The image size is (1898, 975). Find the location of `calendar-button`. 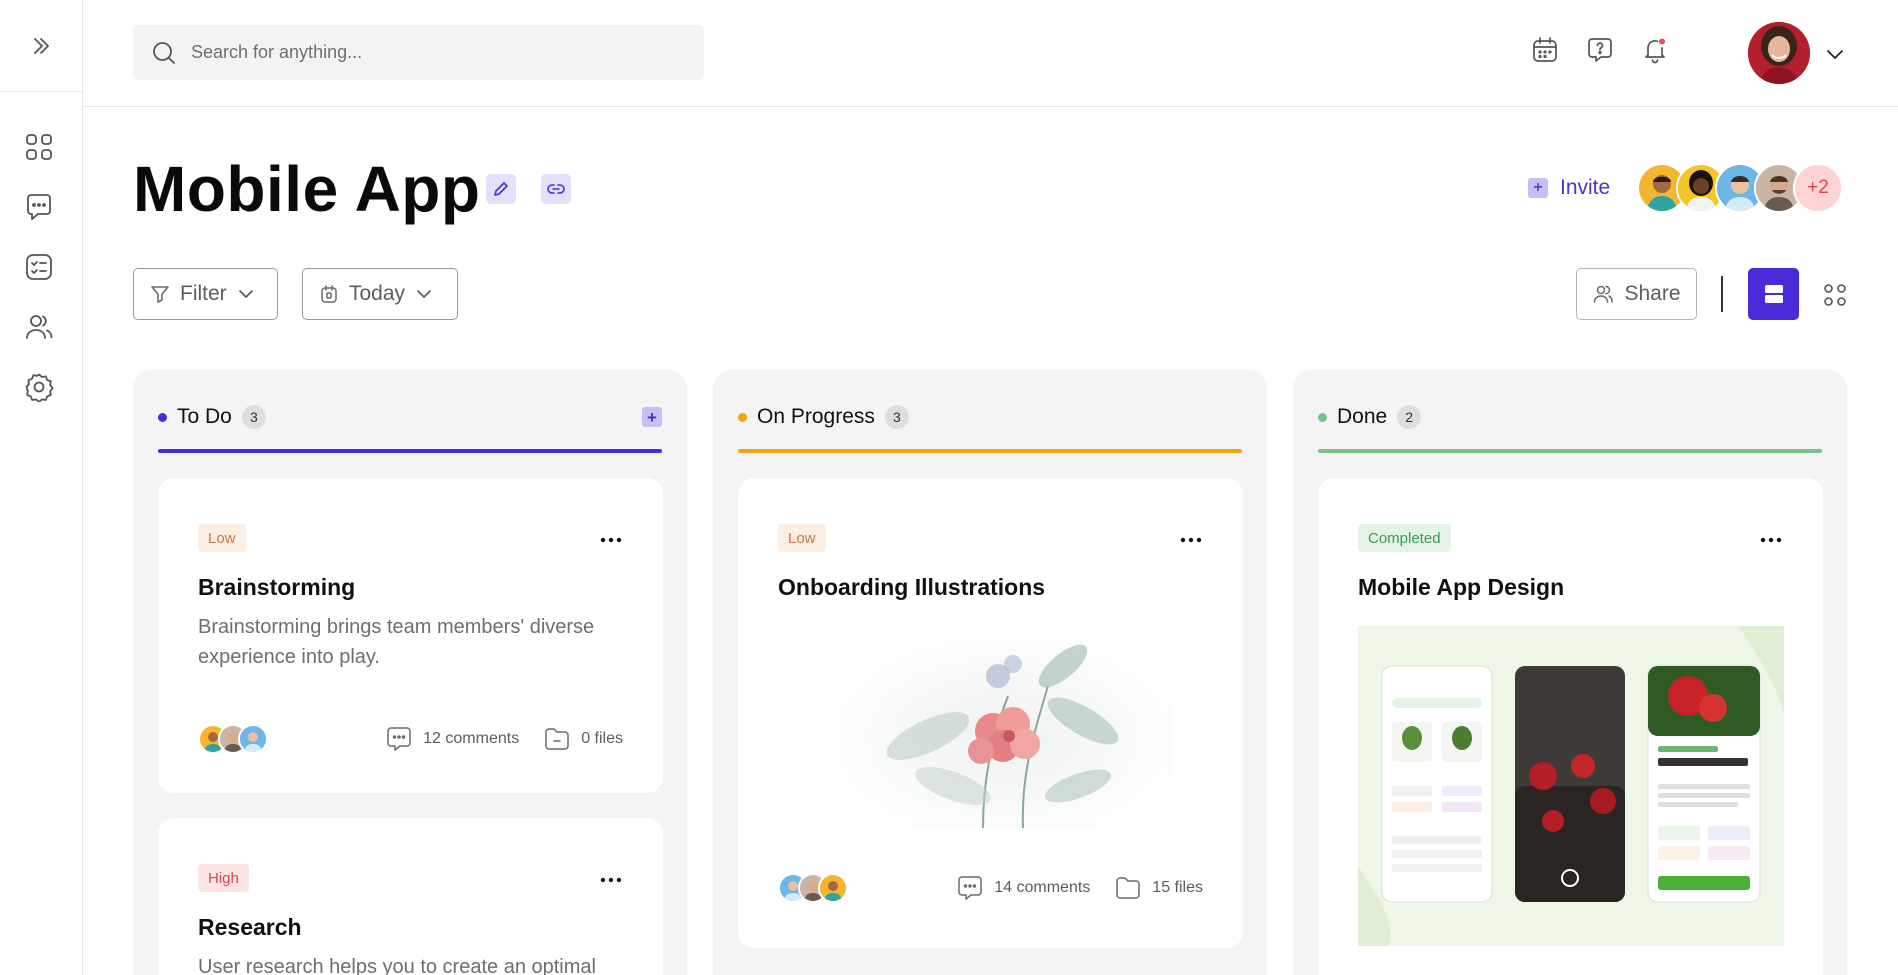

calendar-button is located at coordinates (1545, 50).